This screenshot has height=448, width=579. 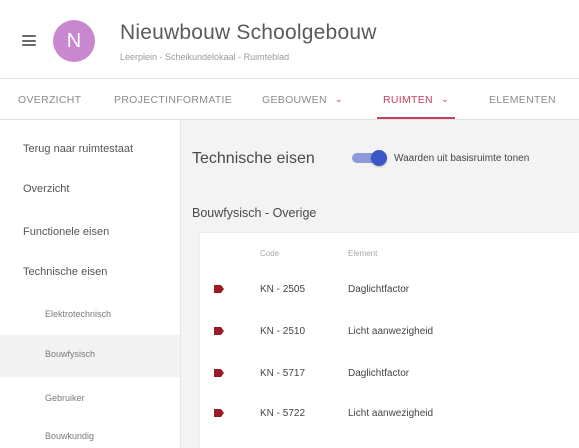 What do you see at coordinates (294, 100) in the screenshot?
I see `tab-label: GEBOUWEN` at bounding box center [294, 100].